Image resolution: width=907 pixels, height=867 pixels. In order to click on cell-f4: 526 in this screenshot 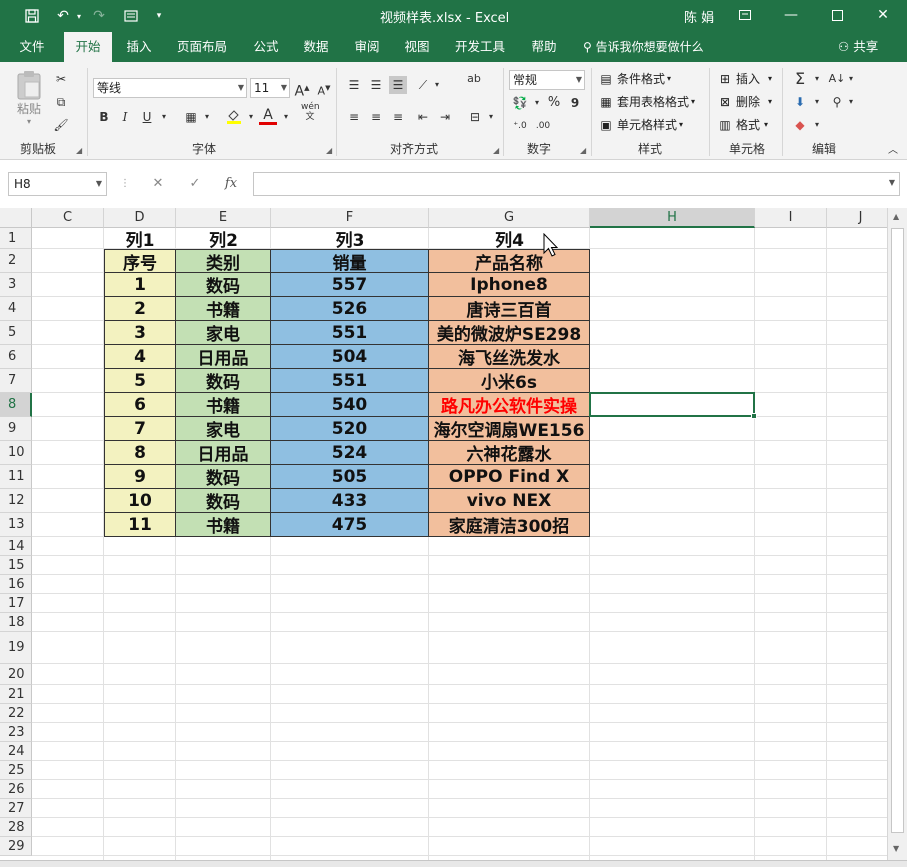, I will do `click(350, 309)`.